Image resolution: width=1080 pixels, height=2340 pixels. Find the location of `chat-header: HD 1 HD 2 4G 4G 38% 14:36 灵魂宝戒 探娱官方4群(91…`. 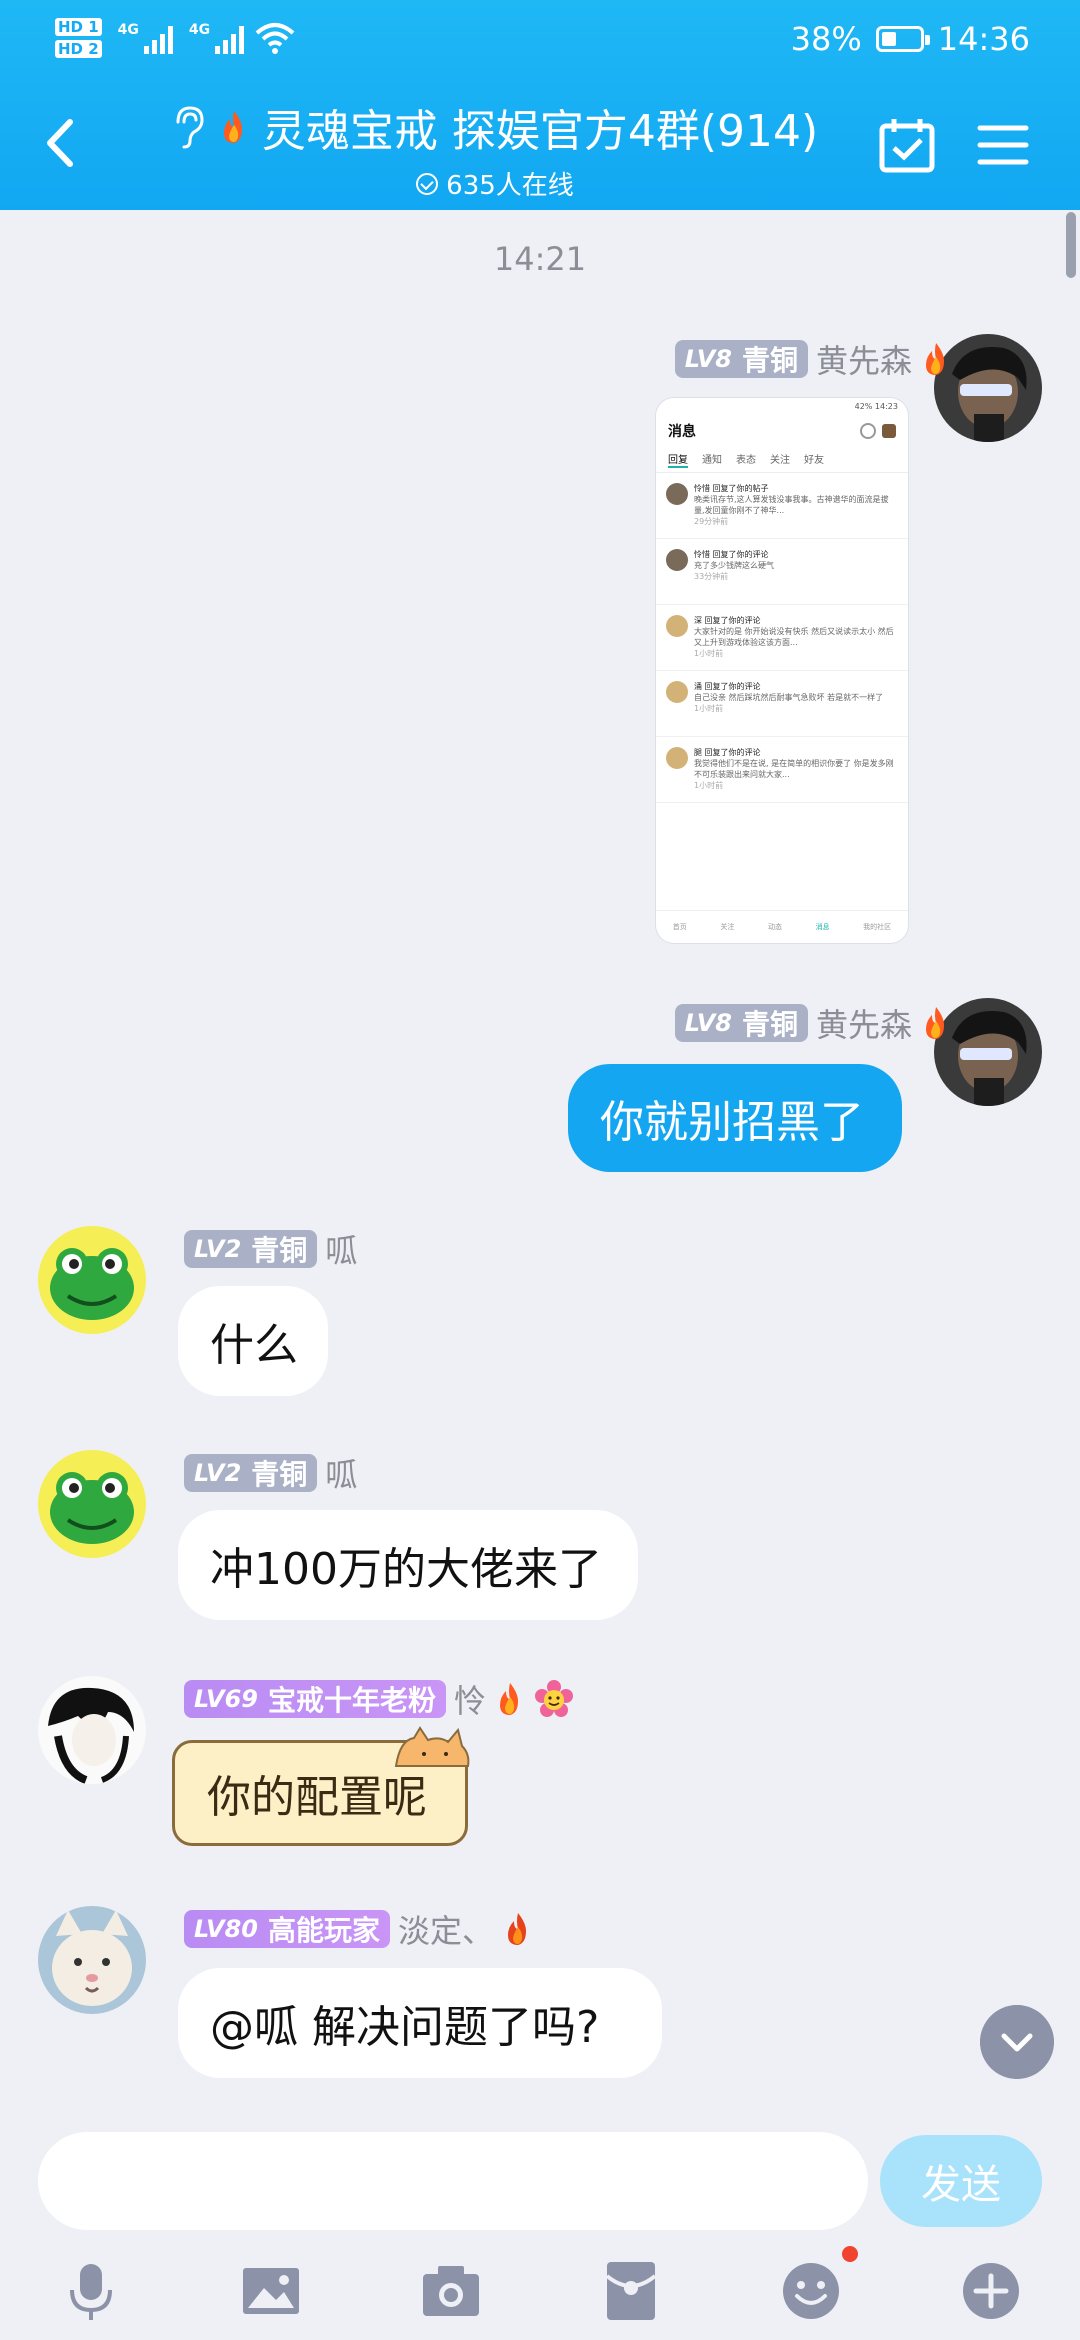

chat-header: HD 1 HD 2 4G 4G 38% 14:36 灵魂宝戒 探娱官方4群(91… is located at coordinates (540, 105).